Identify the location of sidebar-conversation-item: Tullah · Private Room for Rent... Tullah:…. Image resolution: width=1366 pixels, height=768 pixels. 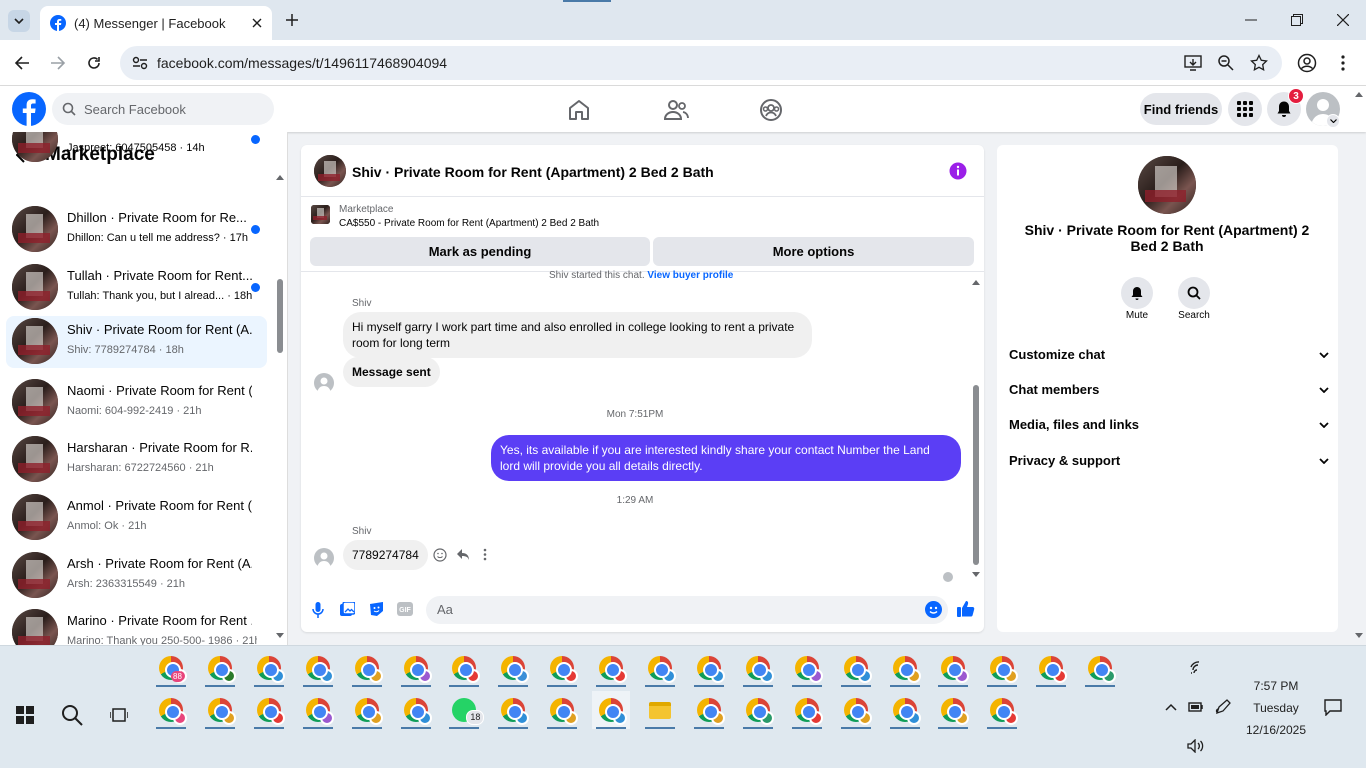
(136, 288).